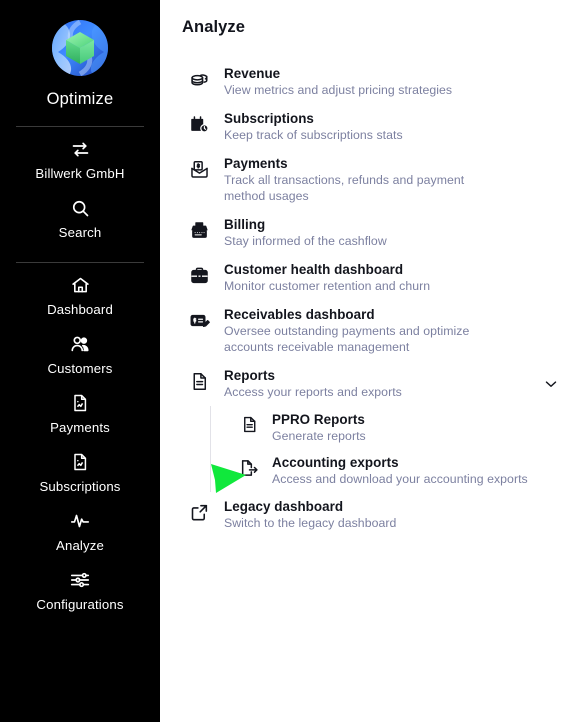 This screenshot has height=722, width=584. Describe the element at coordinates (80, 173) in the screenshot. I see `sidebar-item-organization-label: Billwerk GmbH` at that location.